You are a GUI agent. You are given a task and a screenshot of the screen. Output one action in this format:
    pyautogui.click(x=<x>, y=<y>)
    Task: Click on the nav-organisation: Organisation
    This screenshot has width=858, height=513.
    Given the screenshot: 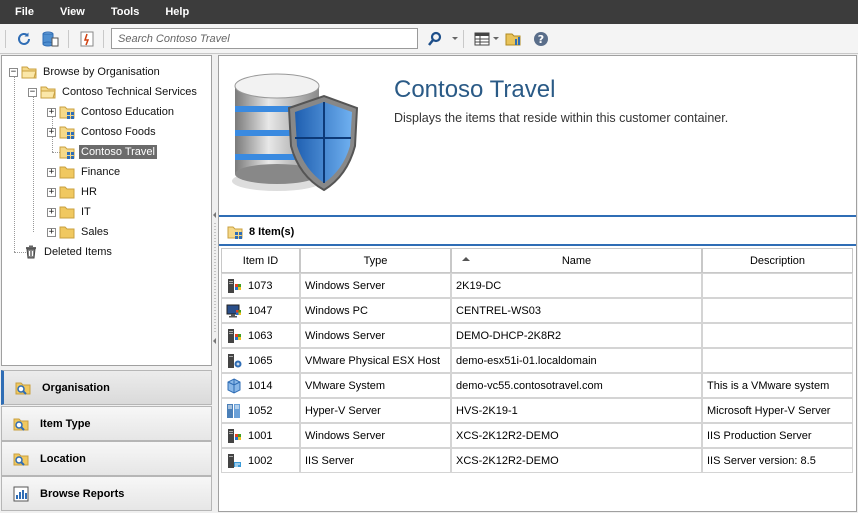 What is the action you would take?
    pyautogui.click(x=106, y=387)
    